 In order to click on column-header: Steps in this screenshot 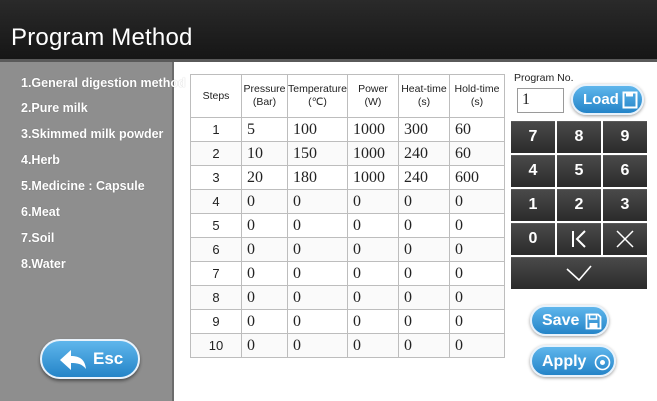, I will do `click(216, 96)`.